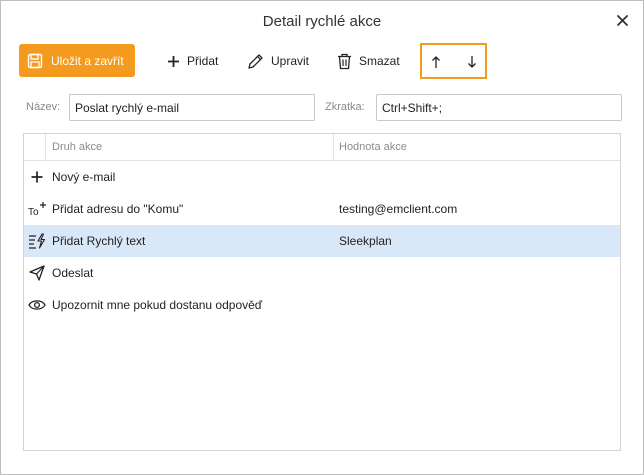  I want to click on action-type: Odeslat, so click(73, 273).